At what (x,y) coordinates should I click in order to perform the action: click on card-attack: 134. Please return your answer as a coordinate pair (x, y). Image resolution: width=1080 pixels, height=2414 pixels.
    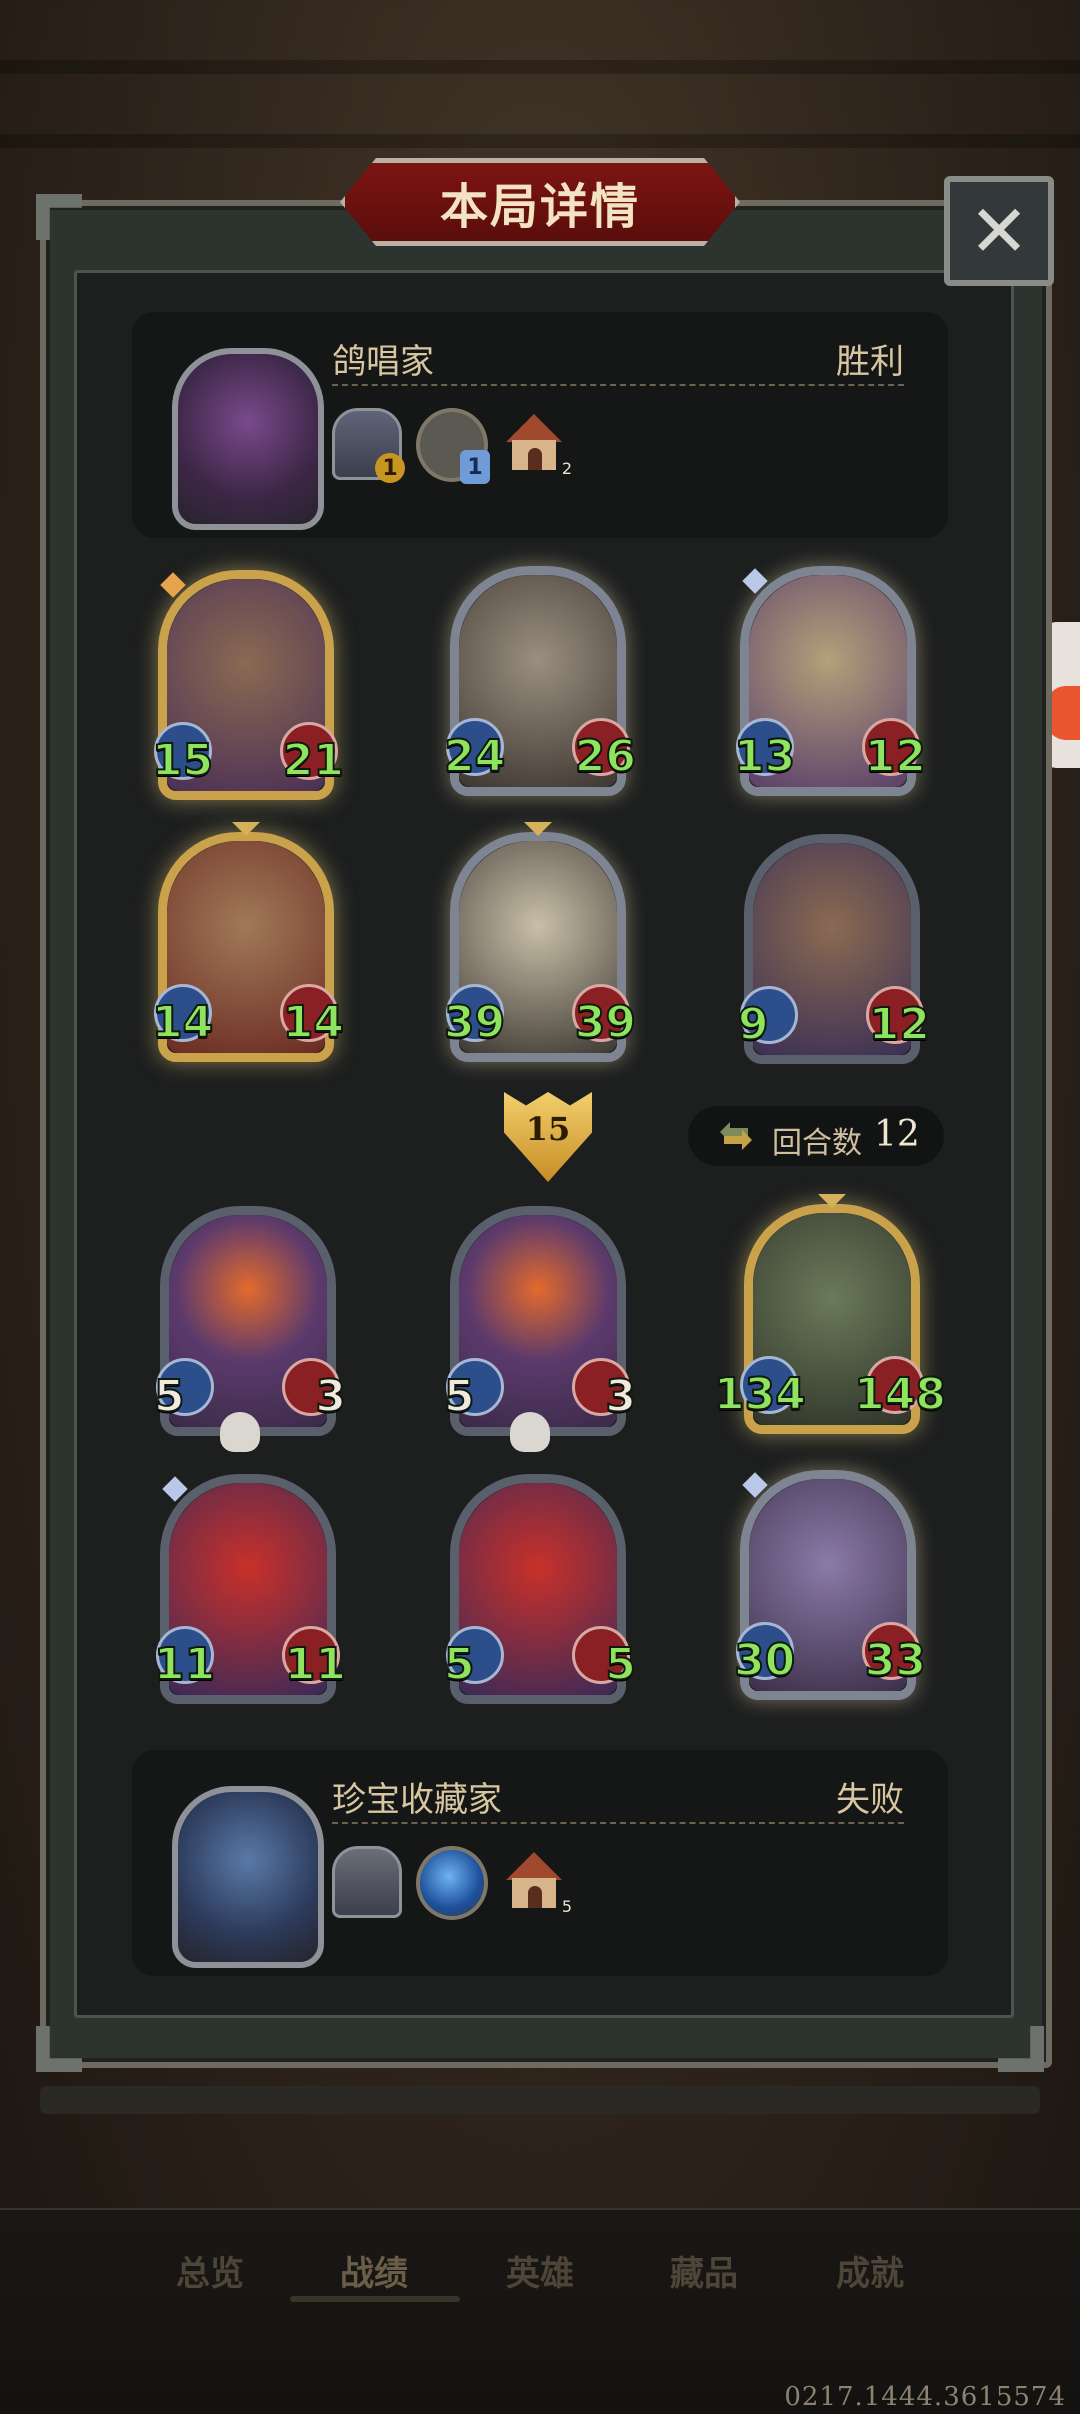
    Looking at the image, I should click on (760, 1394).